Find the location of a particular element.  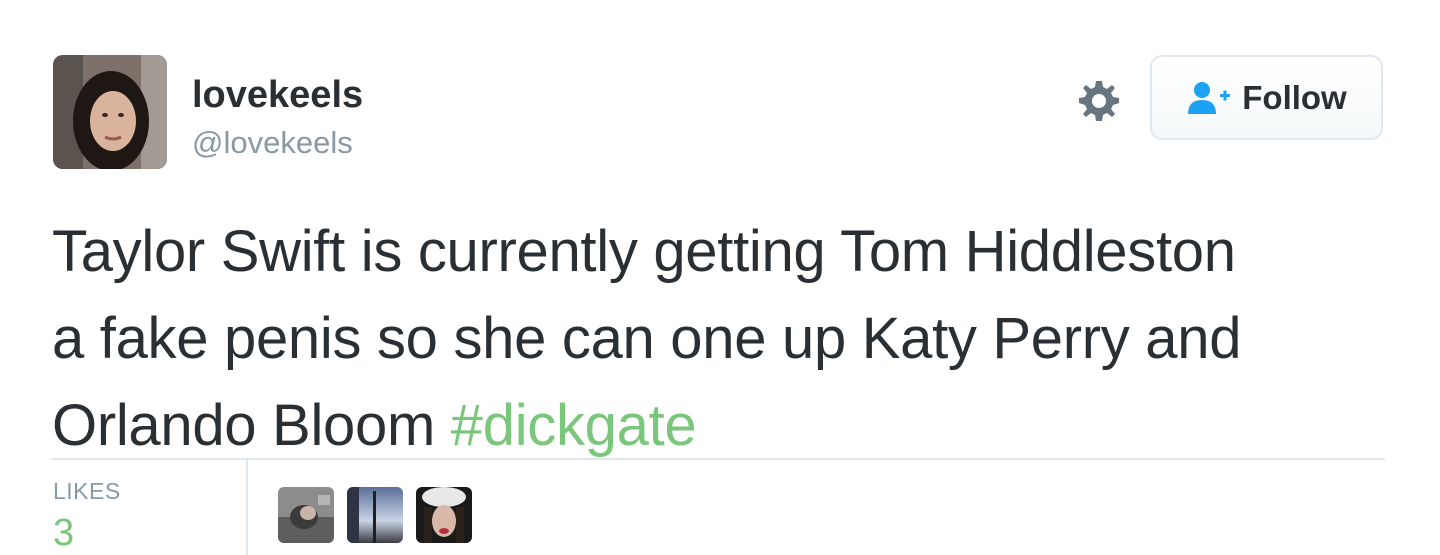

follow-button: Follow is located at coordinates (1266, 97).